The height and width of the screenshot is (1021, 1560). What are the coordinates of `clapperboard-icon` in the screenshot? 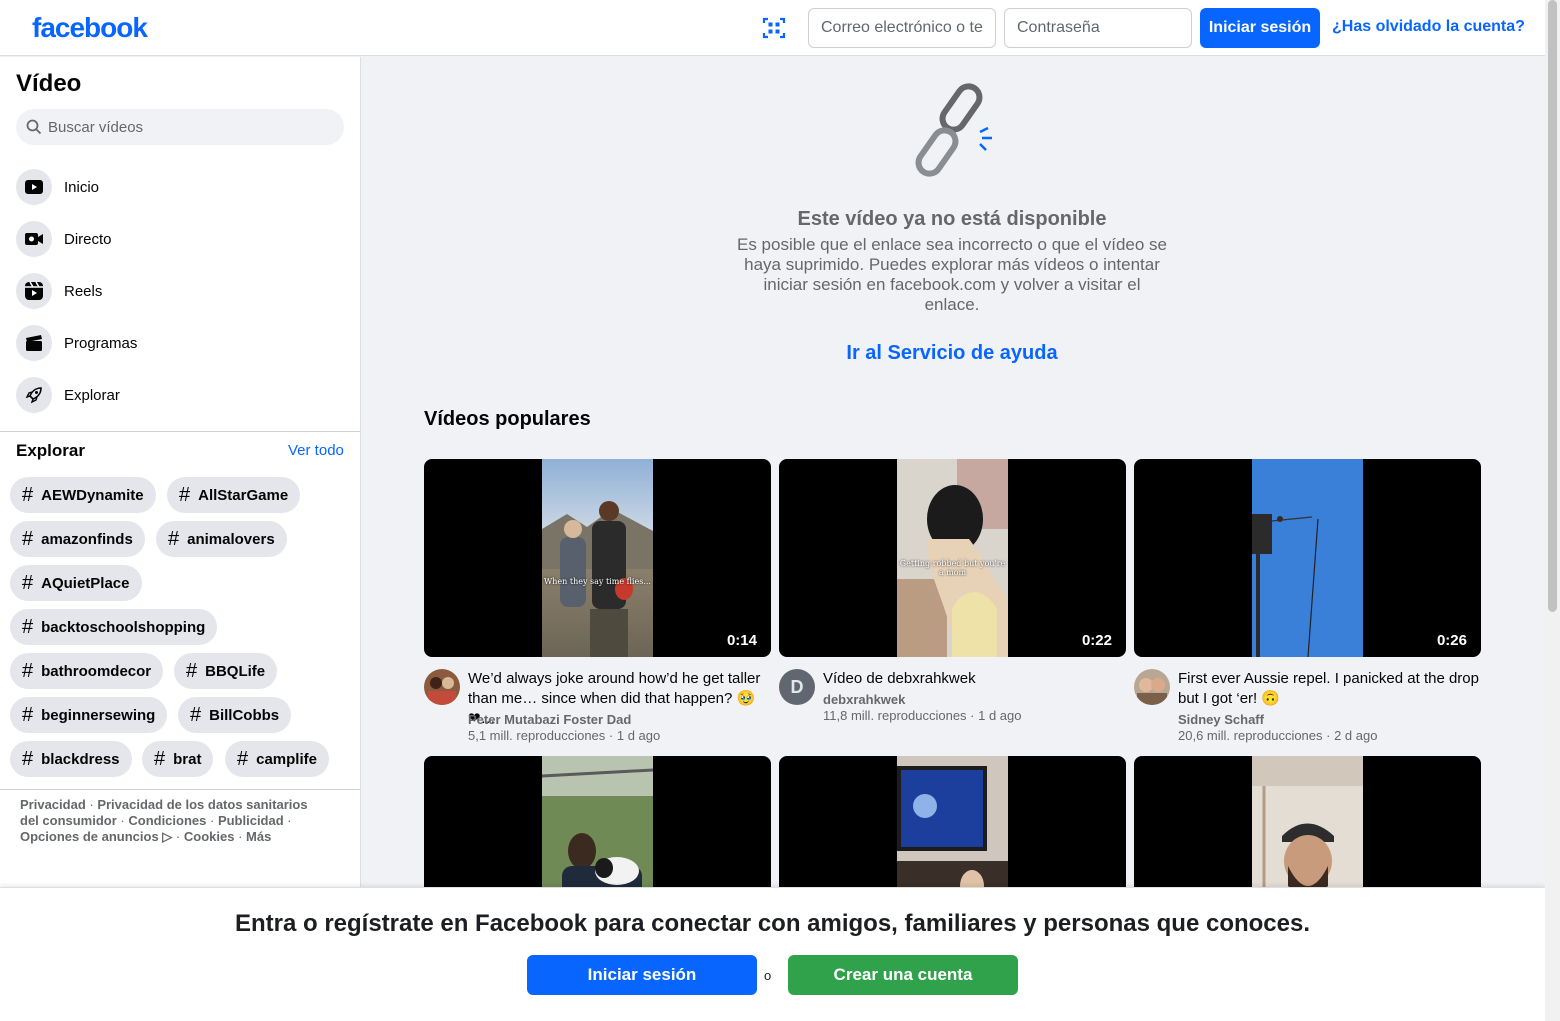 It's located at (34, 343).